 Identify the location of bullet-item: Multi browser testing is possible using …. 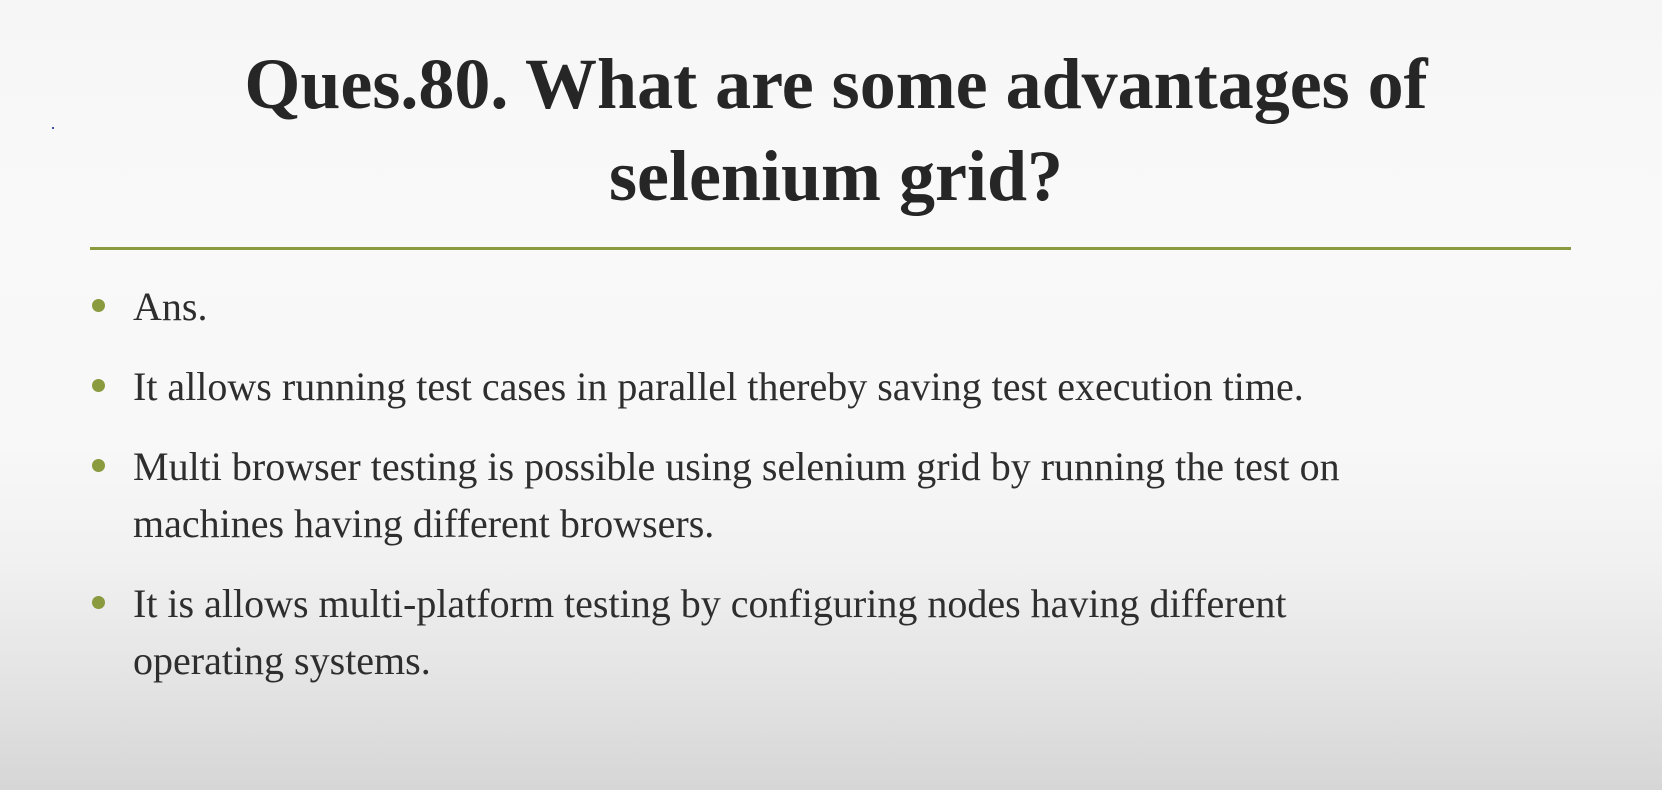
(840, 495).